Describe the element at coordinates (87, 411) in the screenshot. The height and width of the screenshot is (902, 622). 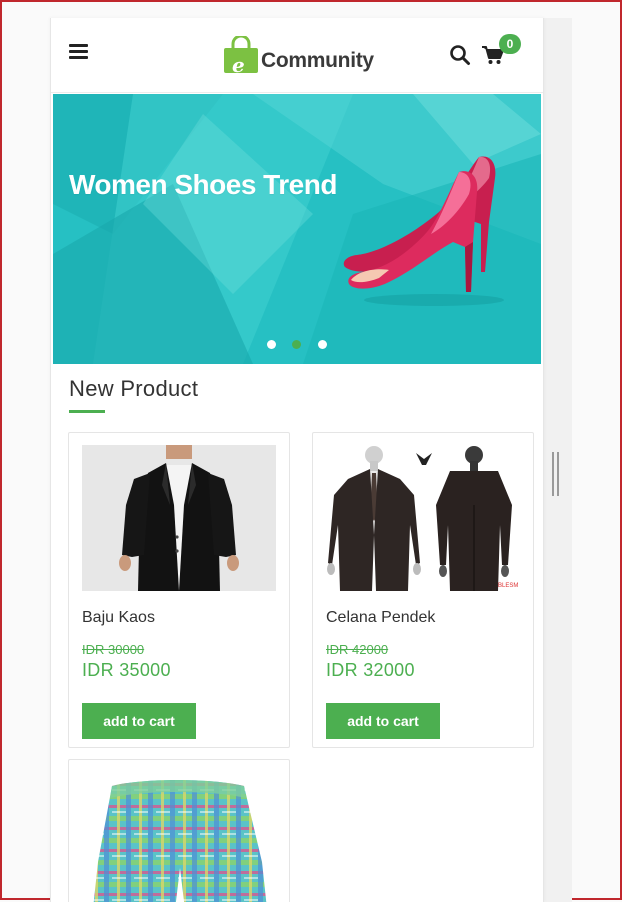
I see `section-title-underline` at that location.